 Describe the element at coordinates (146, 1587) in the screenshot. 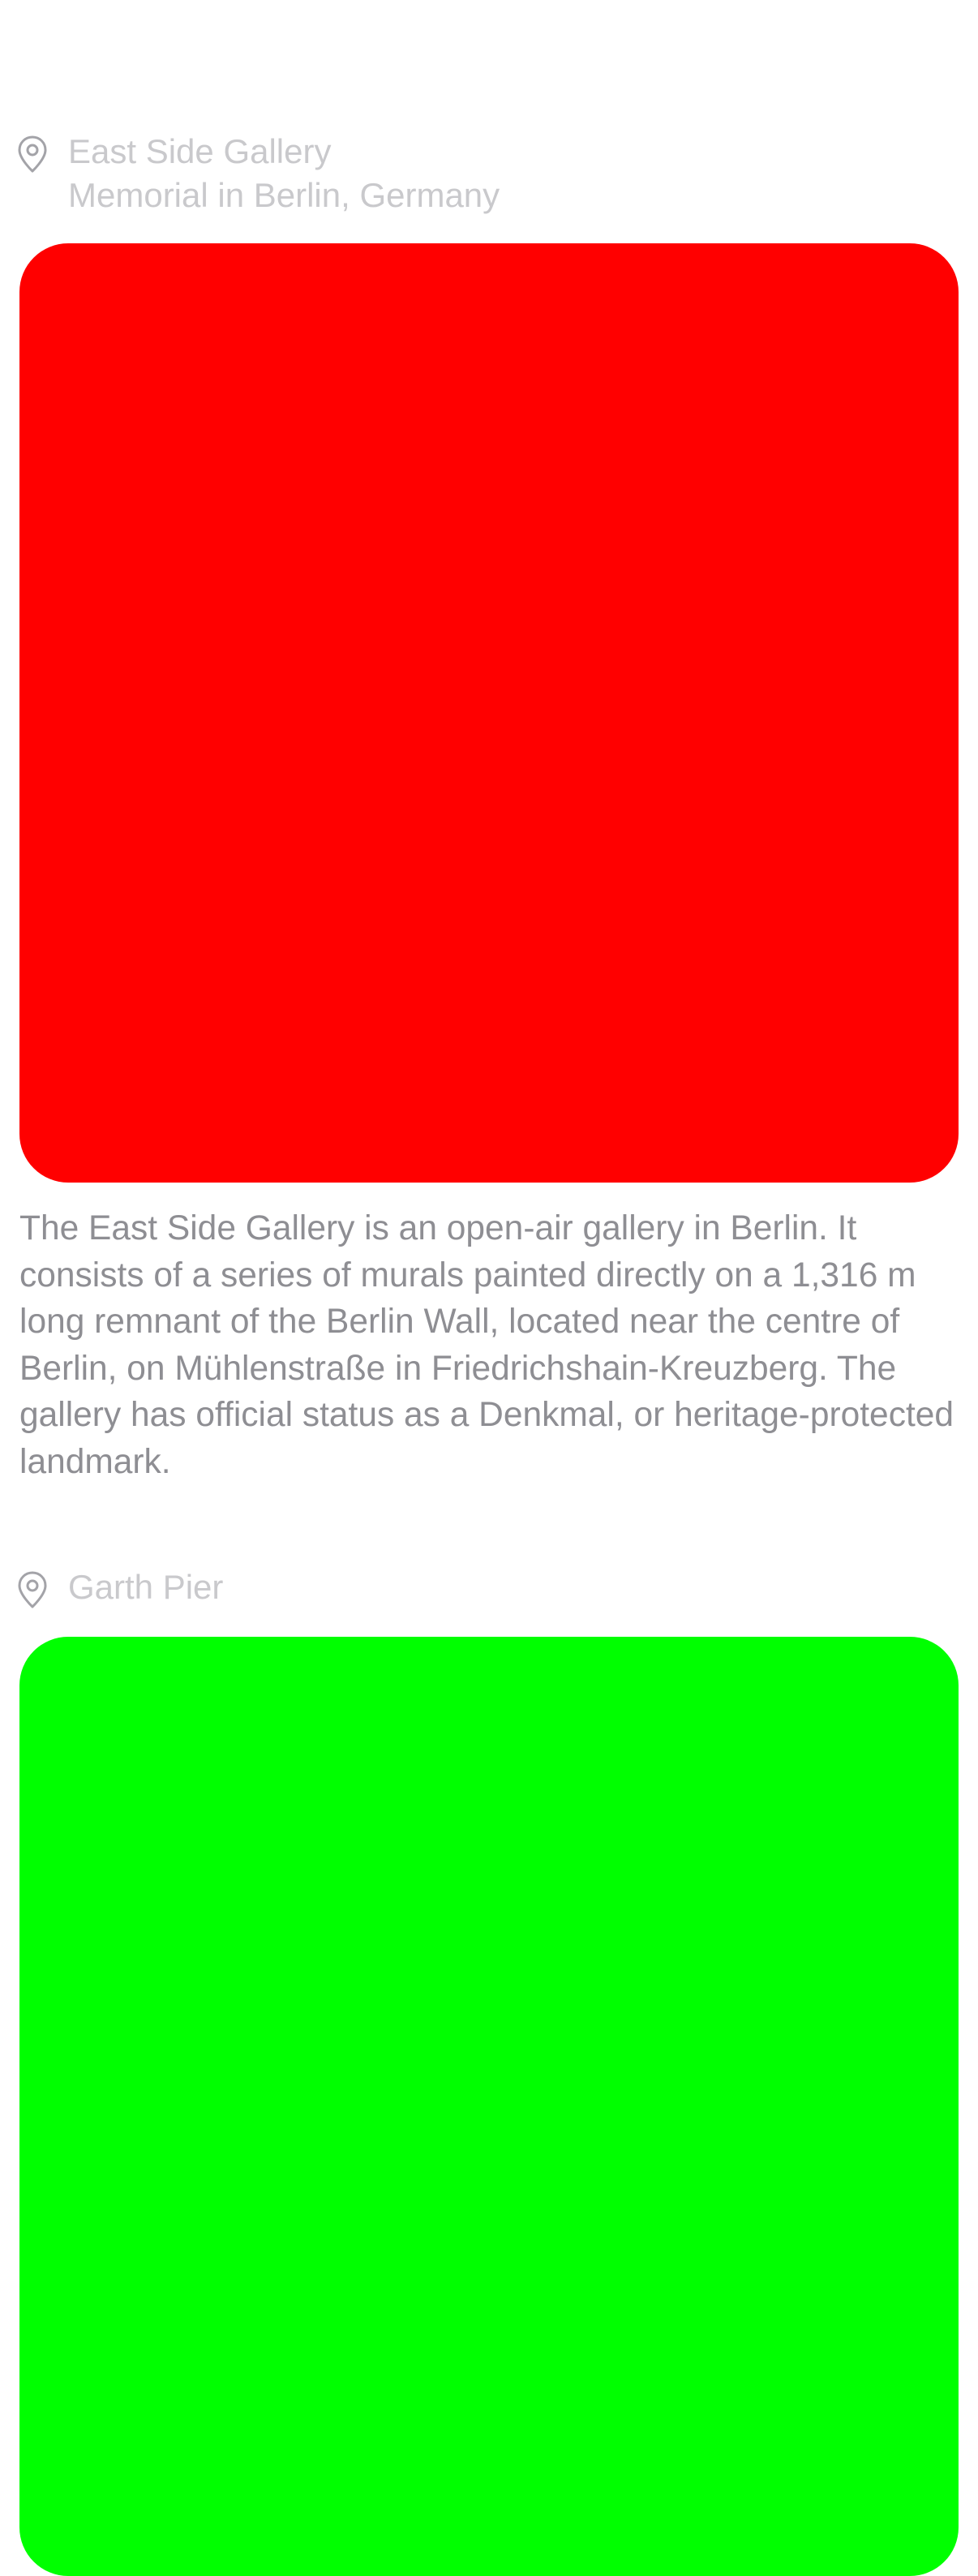

I see `location-title: Garth Pier` at that location.